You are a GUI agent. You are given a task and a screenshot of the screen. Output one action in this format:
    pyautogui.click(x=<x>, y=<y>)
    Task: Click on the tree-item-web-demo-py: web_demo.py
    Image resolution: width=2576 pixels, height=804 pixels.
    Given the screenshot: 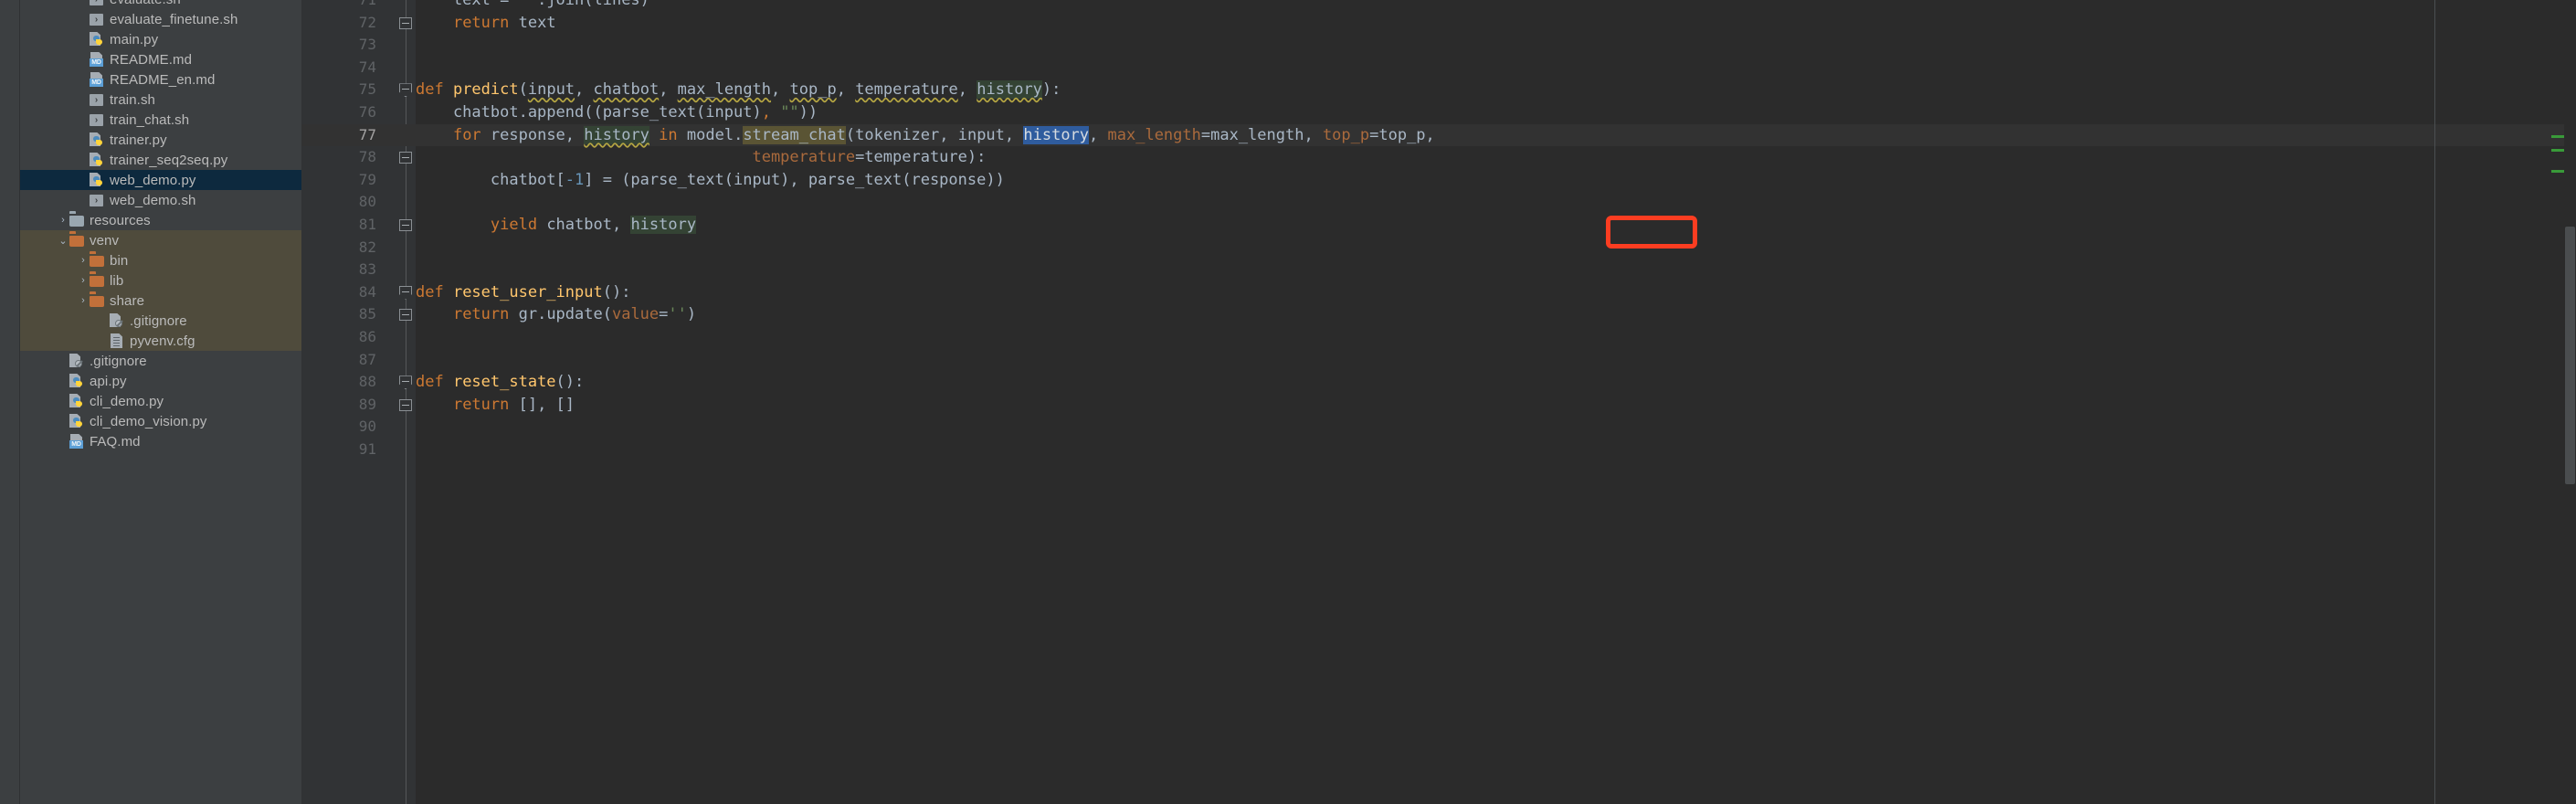 What is the action you would take?
    pyautogui.click(x=160, y=180)
    